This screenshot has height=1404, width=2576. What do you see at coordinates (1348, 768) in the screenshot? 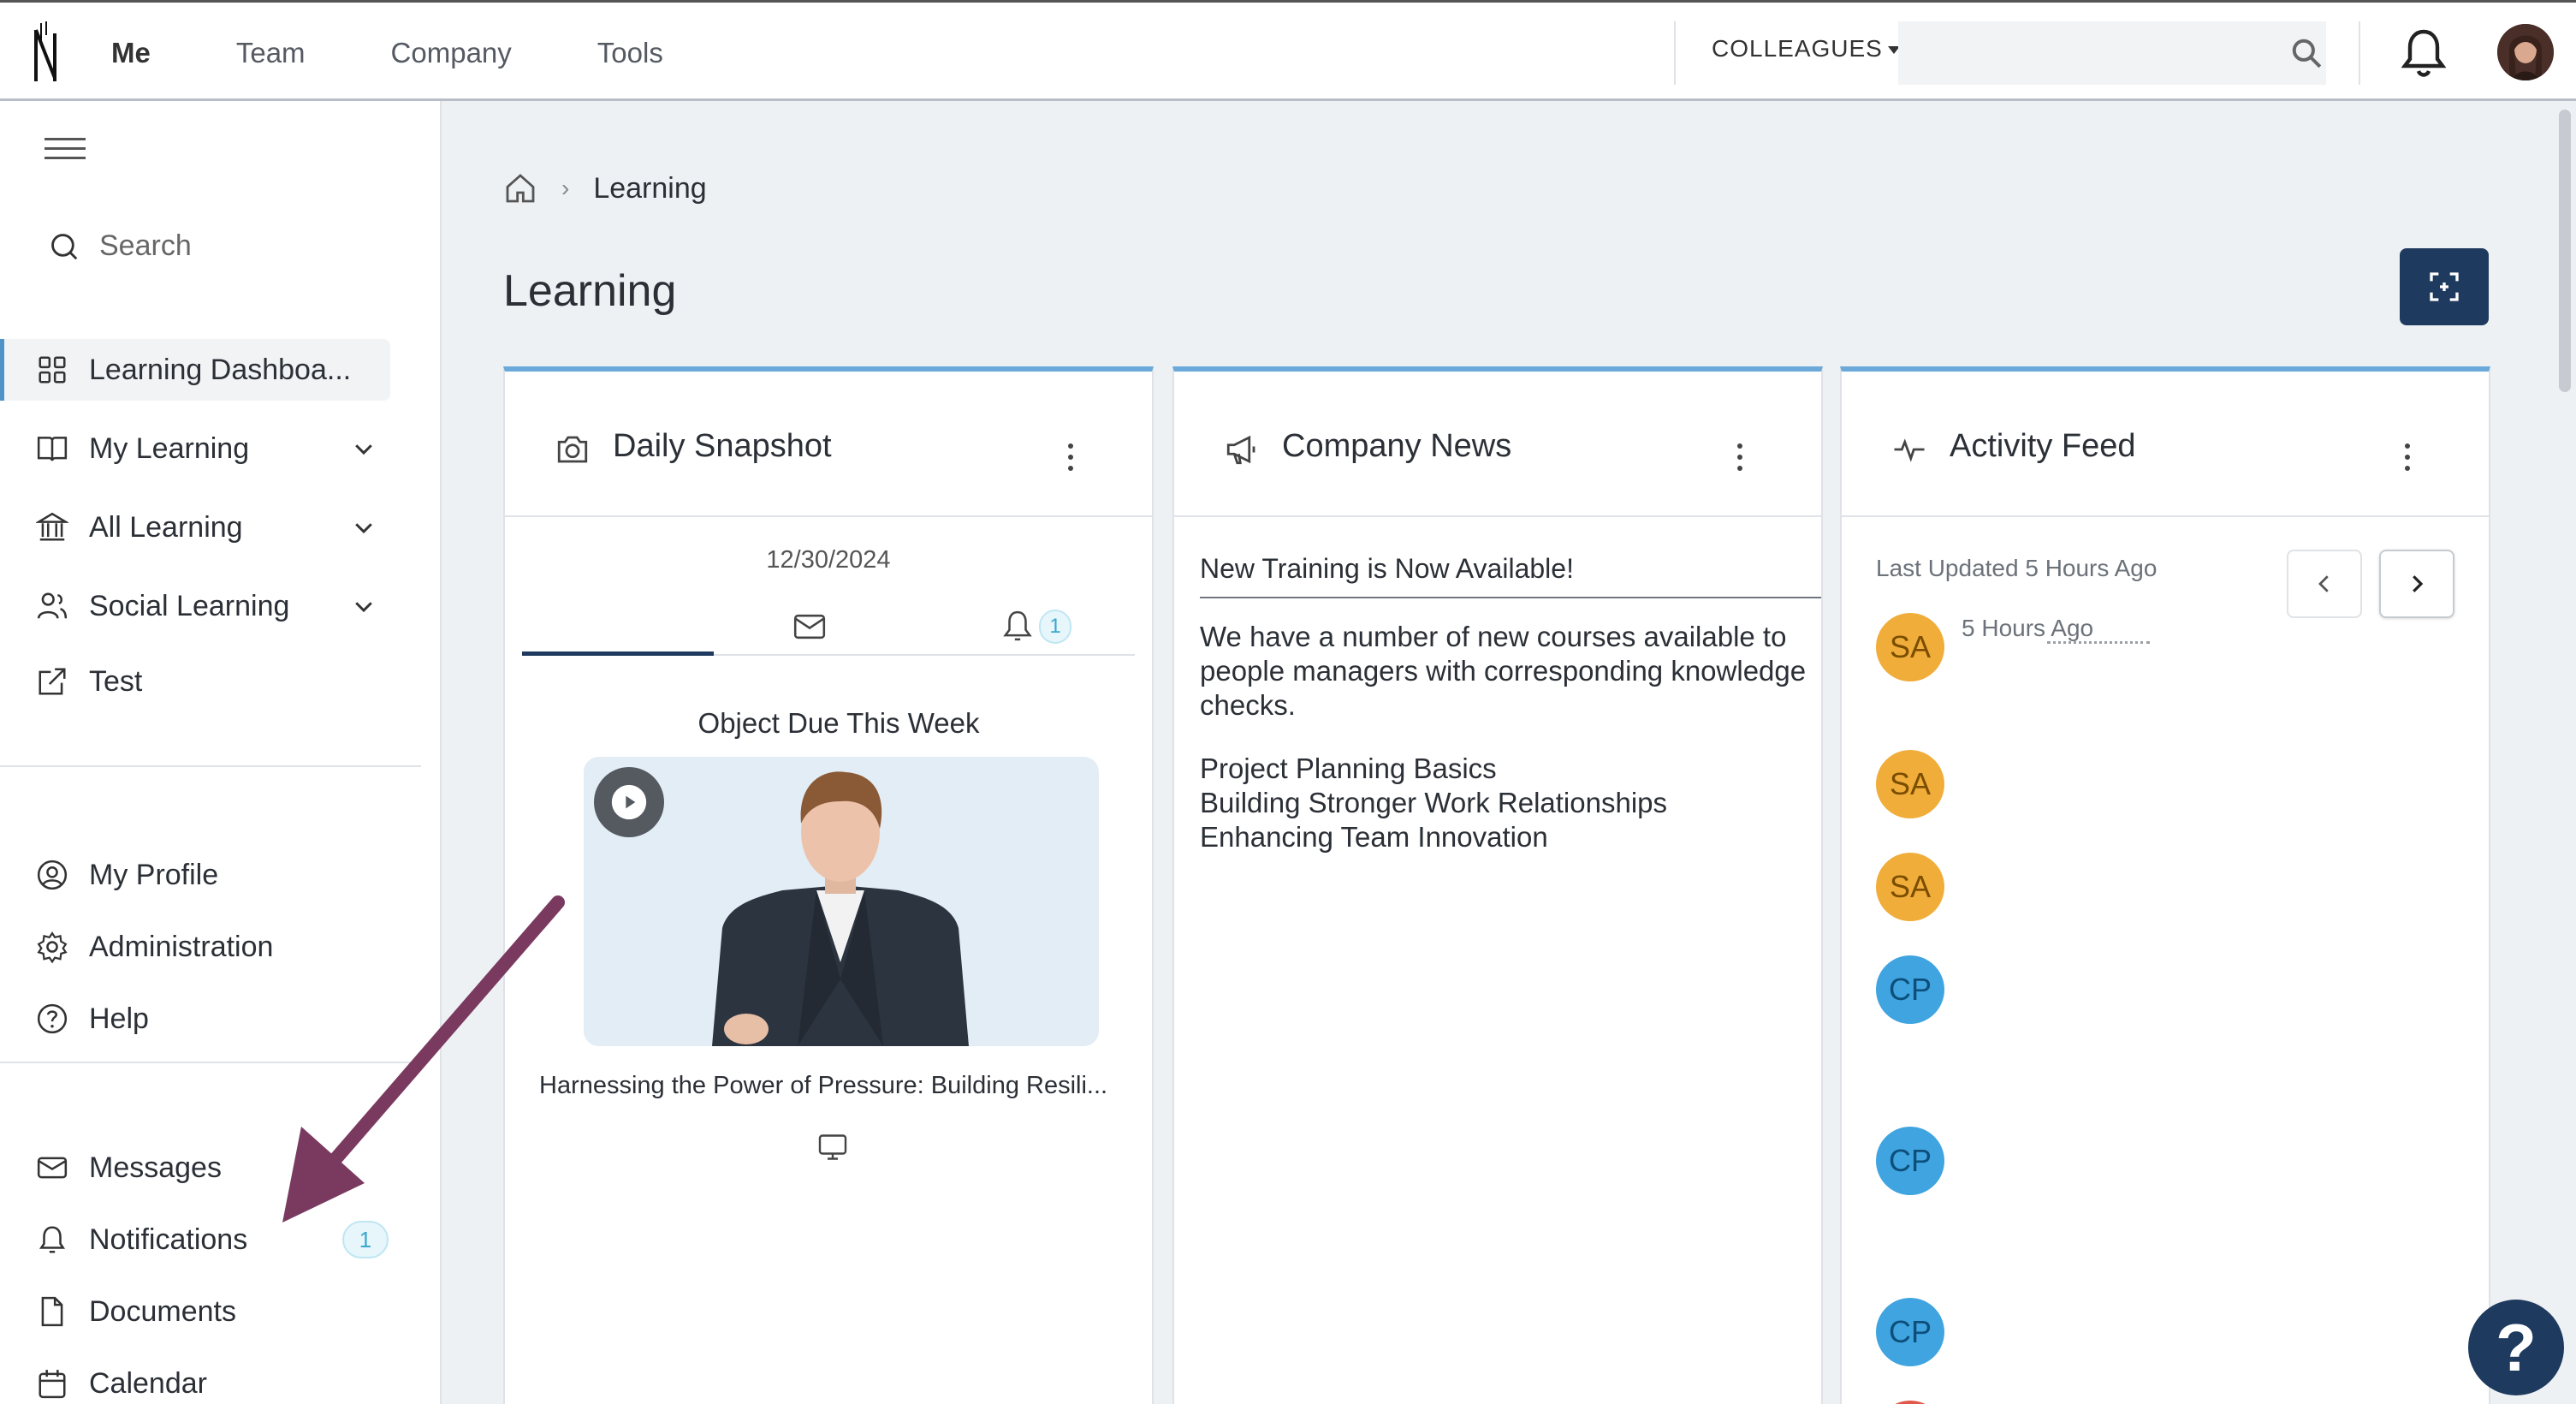
I see `list-item: Project Planning Basics` at bounding box center [1348, 768].